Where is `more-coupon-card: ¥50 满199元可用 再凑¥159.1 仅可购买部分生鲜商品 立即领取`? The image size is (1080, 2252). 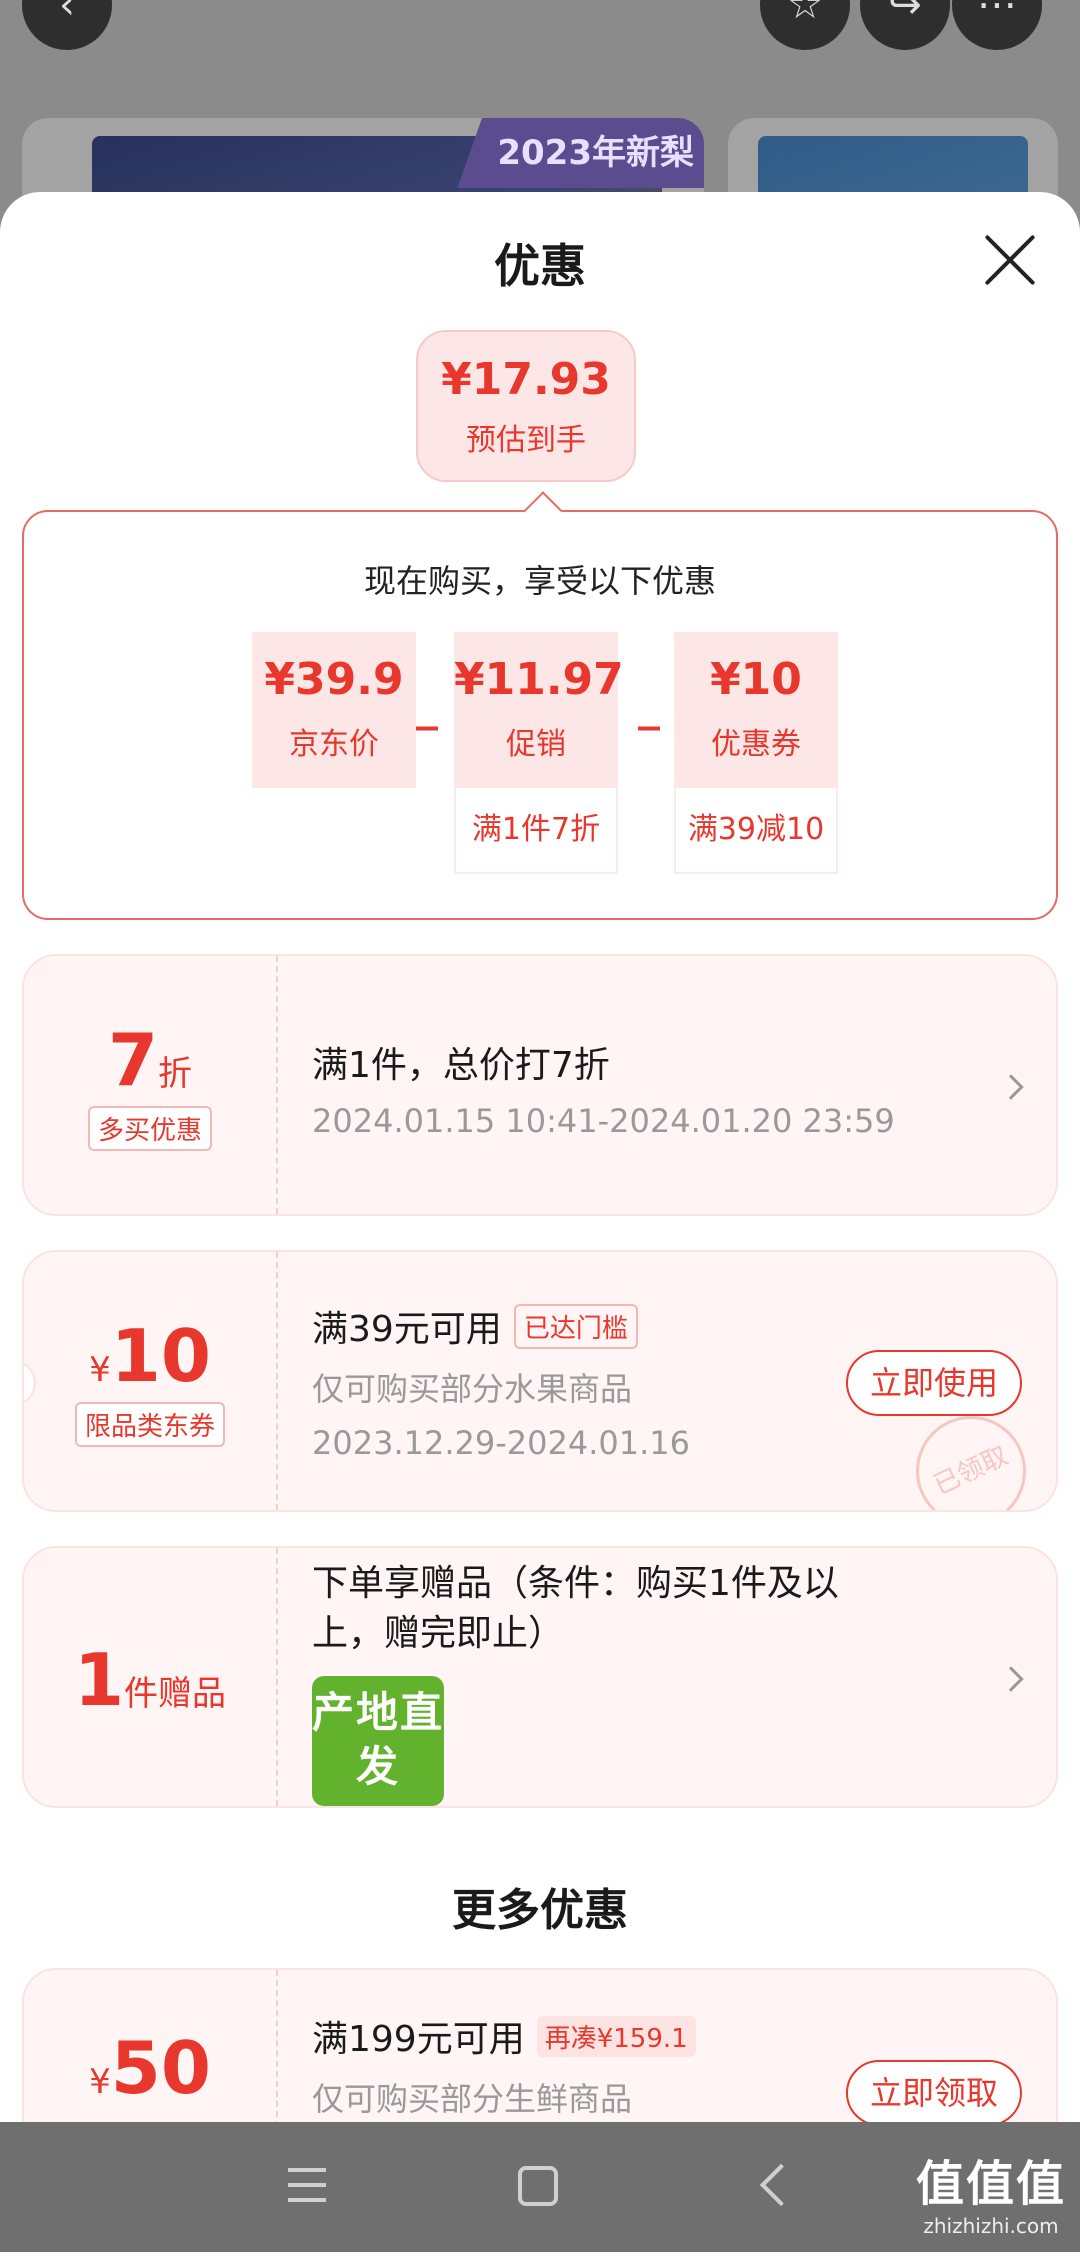 more-coupon-card: ¥50 满199元可用 再凑¥159.1 仅可购买部分生鲜商品 立即领取 is located at coordinates (540, 2045).